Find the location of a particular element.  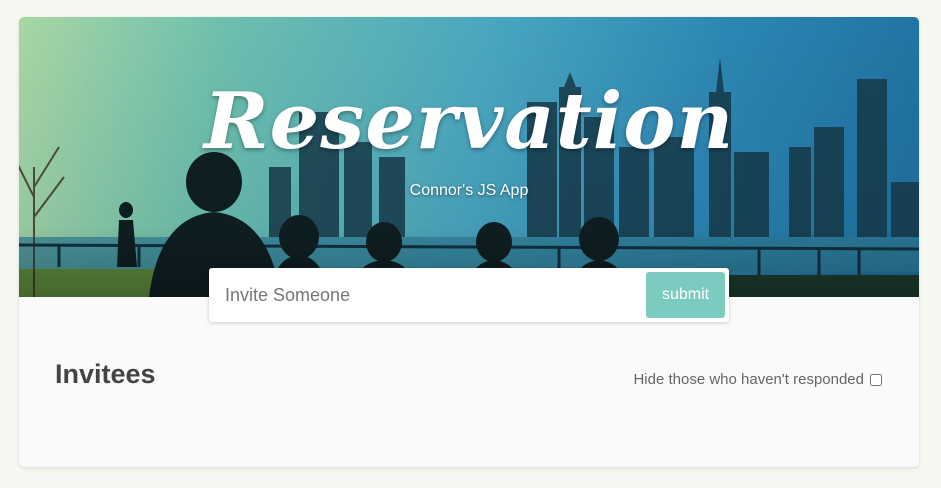

invitees-heading: Invitees is located at coordinates (105, 374).